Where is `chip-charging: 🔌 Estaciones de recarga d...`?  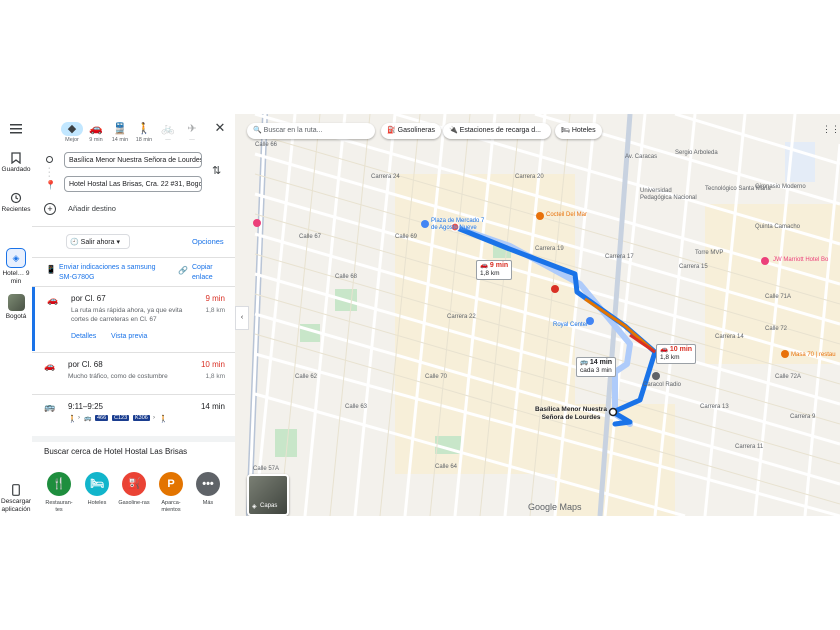
chip-charging: 🔌 Estaciones de recarga d... is located at coordinates (497, 131).